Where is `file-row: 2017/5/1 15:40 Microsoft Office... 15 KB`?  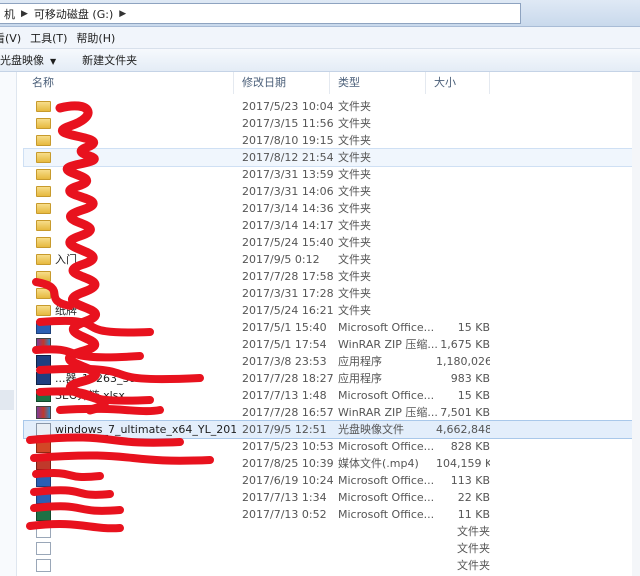
file-row: 2017/5/1 15:40 Microsoft Office... 15 KB is located at coordinates (332, 327).